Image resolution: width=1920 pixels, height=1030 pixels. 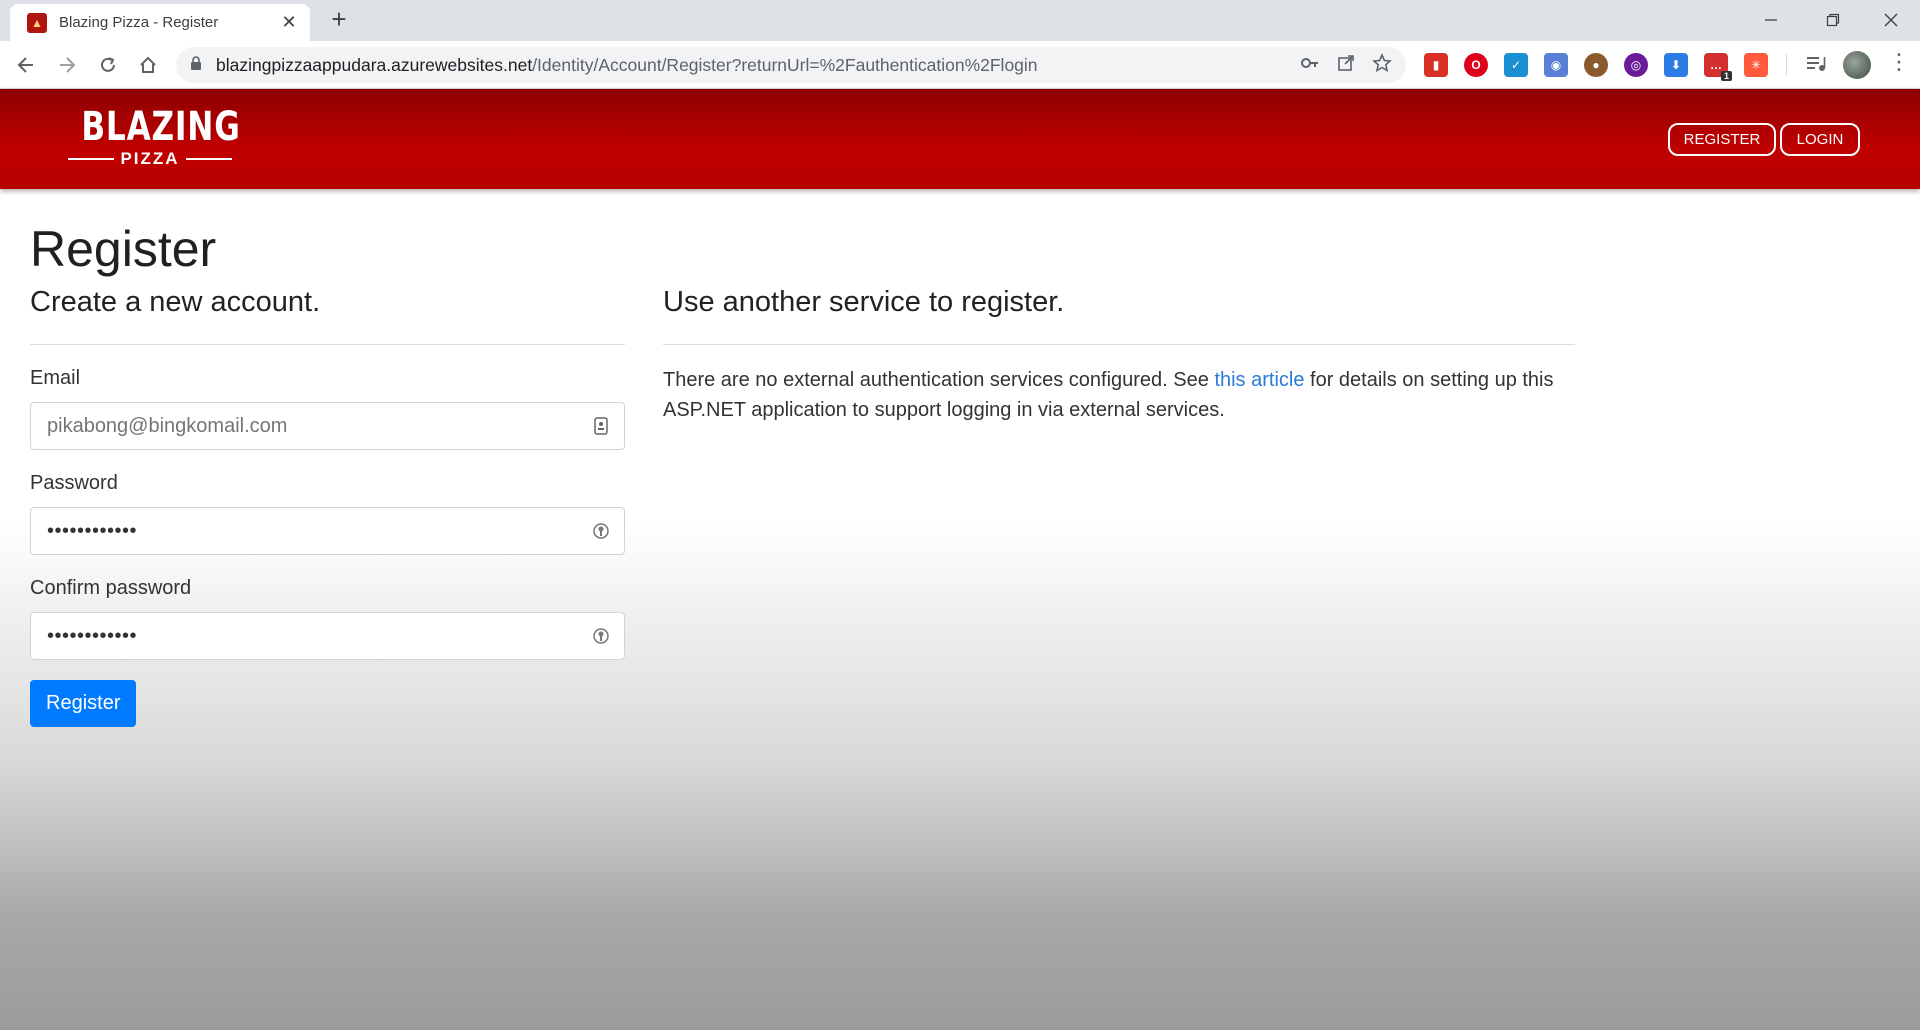 What do you see at coordinates (307, 426) in the screenshot?
I see `email-input` at bounding box center [307, 426].